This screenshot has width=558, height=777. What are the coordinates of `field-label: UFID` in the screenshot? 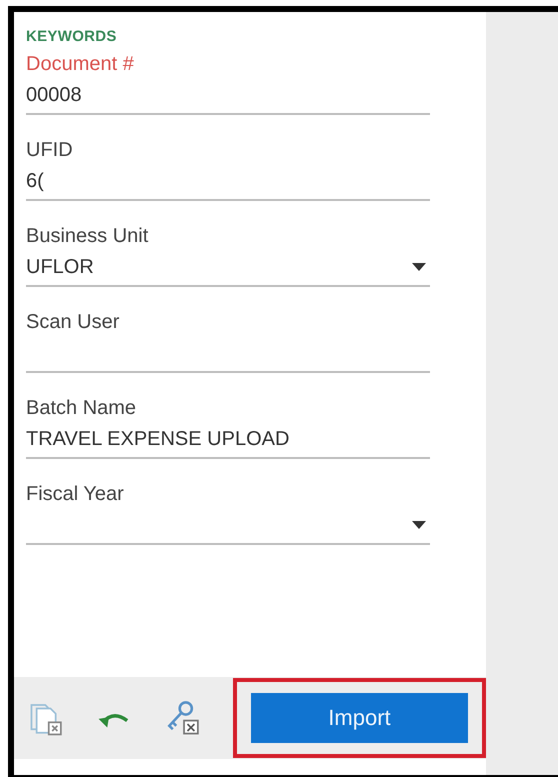 It's located at (49, 150).